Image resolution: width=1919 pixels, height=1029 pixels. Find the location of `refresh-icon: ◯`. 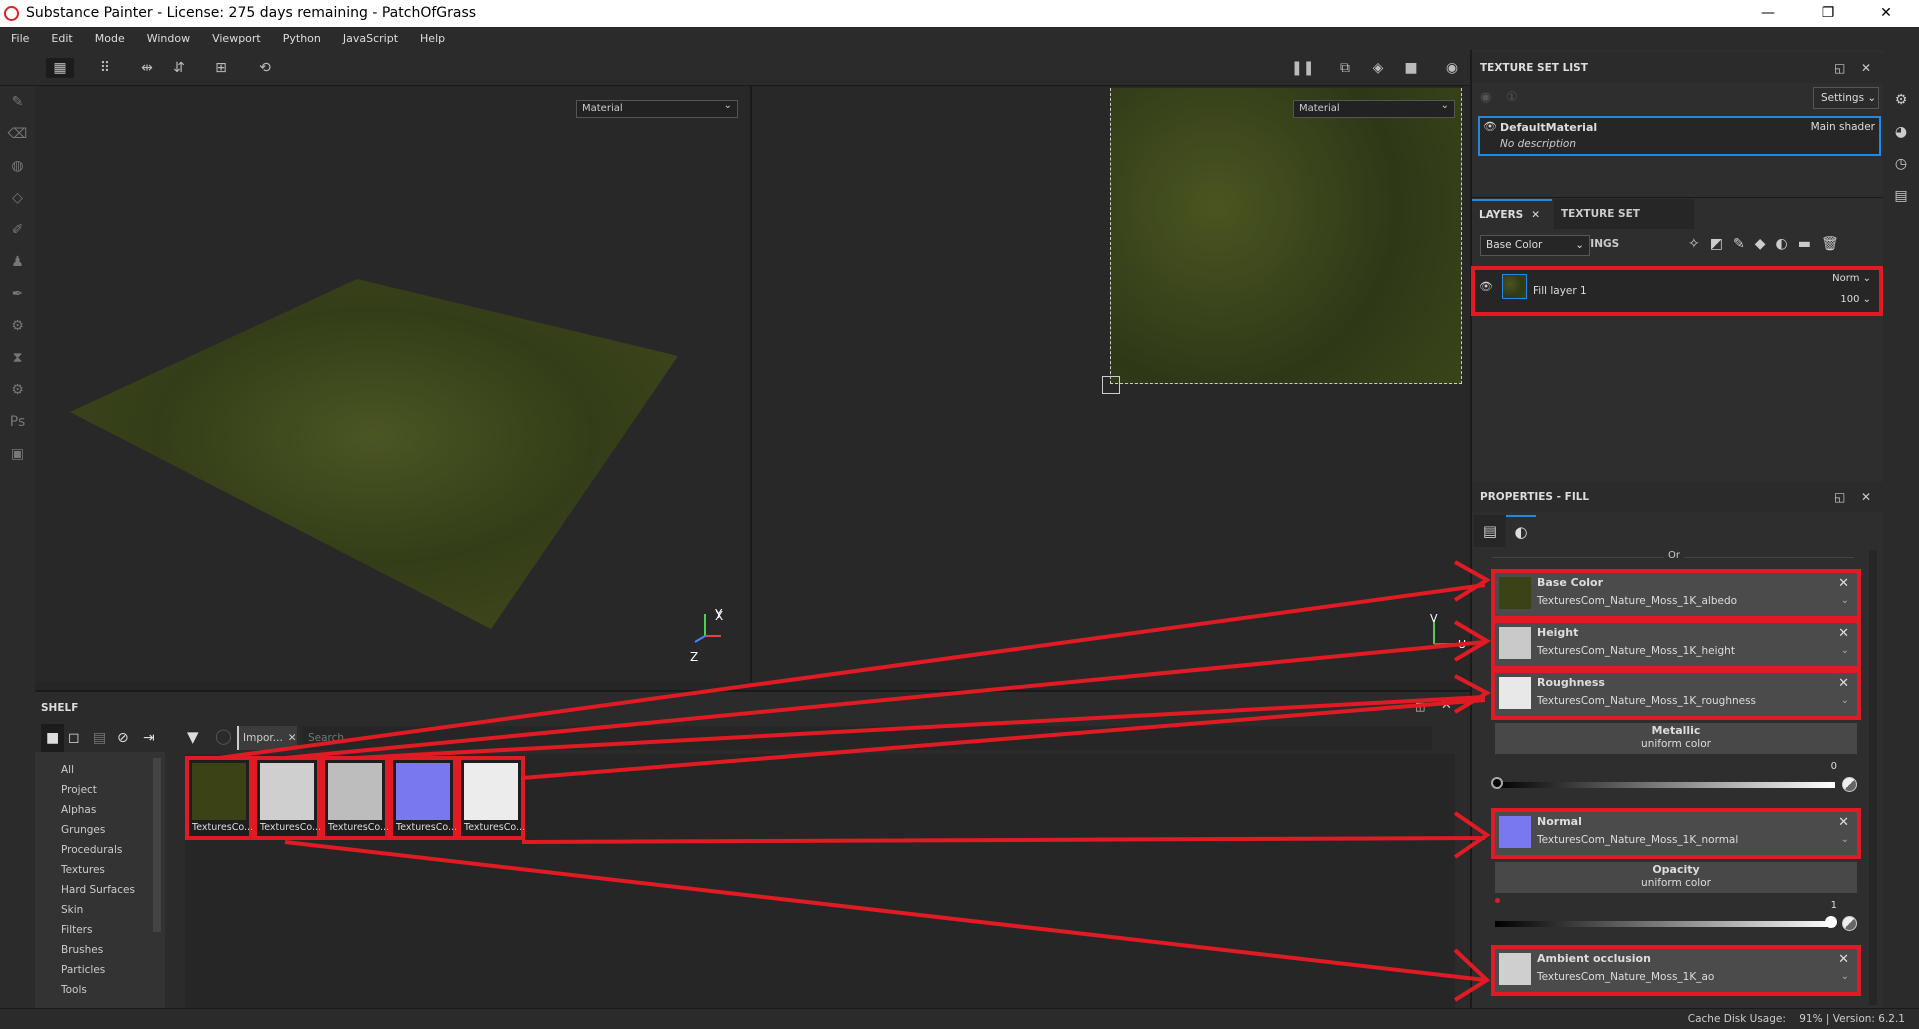

refresh-icon: ◯ is located at coordinates (223, 736).